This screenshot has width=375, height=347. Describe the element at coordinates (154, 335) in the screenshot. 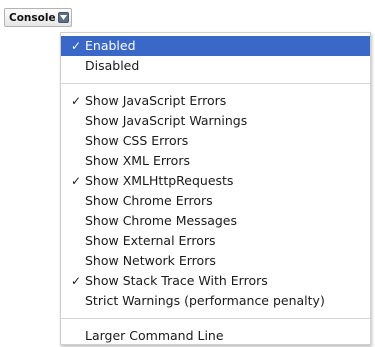

I see `menu-item-label: Larger Command Line` at that location.